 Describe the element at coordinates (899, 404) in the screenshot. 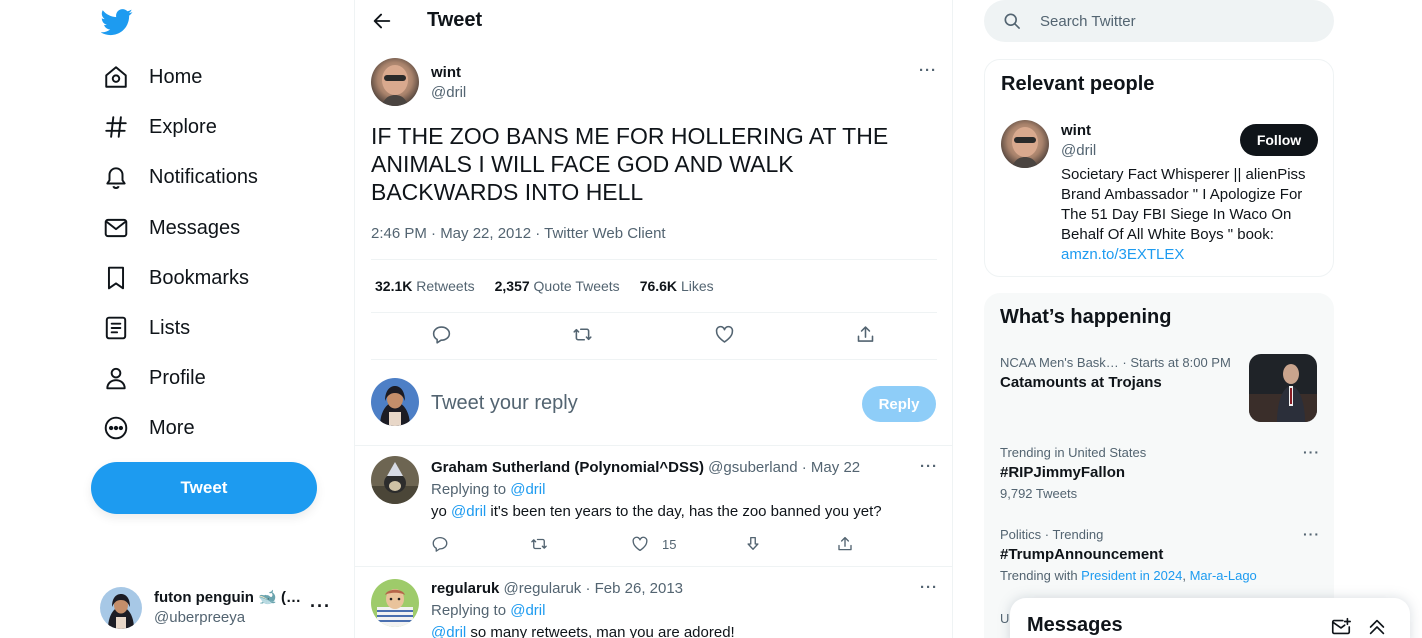

I see `reply-button: Reply` at that location.